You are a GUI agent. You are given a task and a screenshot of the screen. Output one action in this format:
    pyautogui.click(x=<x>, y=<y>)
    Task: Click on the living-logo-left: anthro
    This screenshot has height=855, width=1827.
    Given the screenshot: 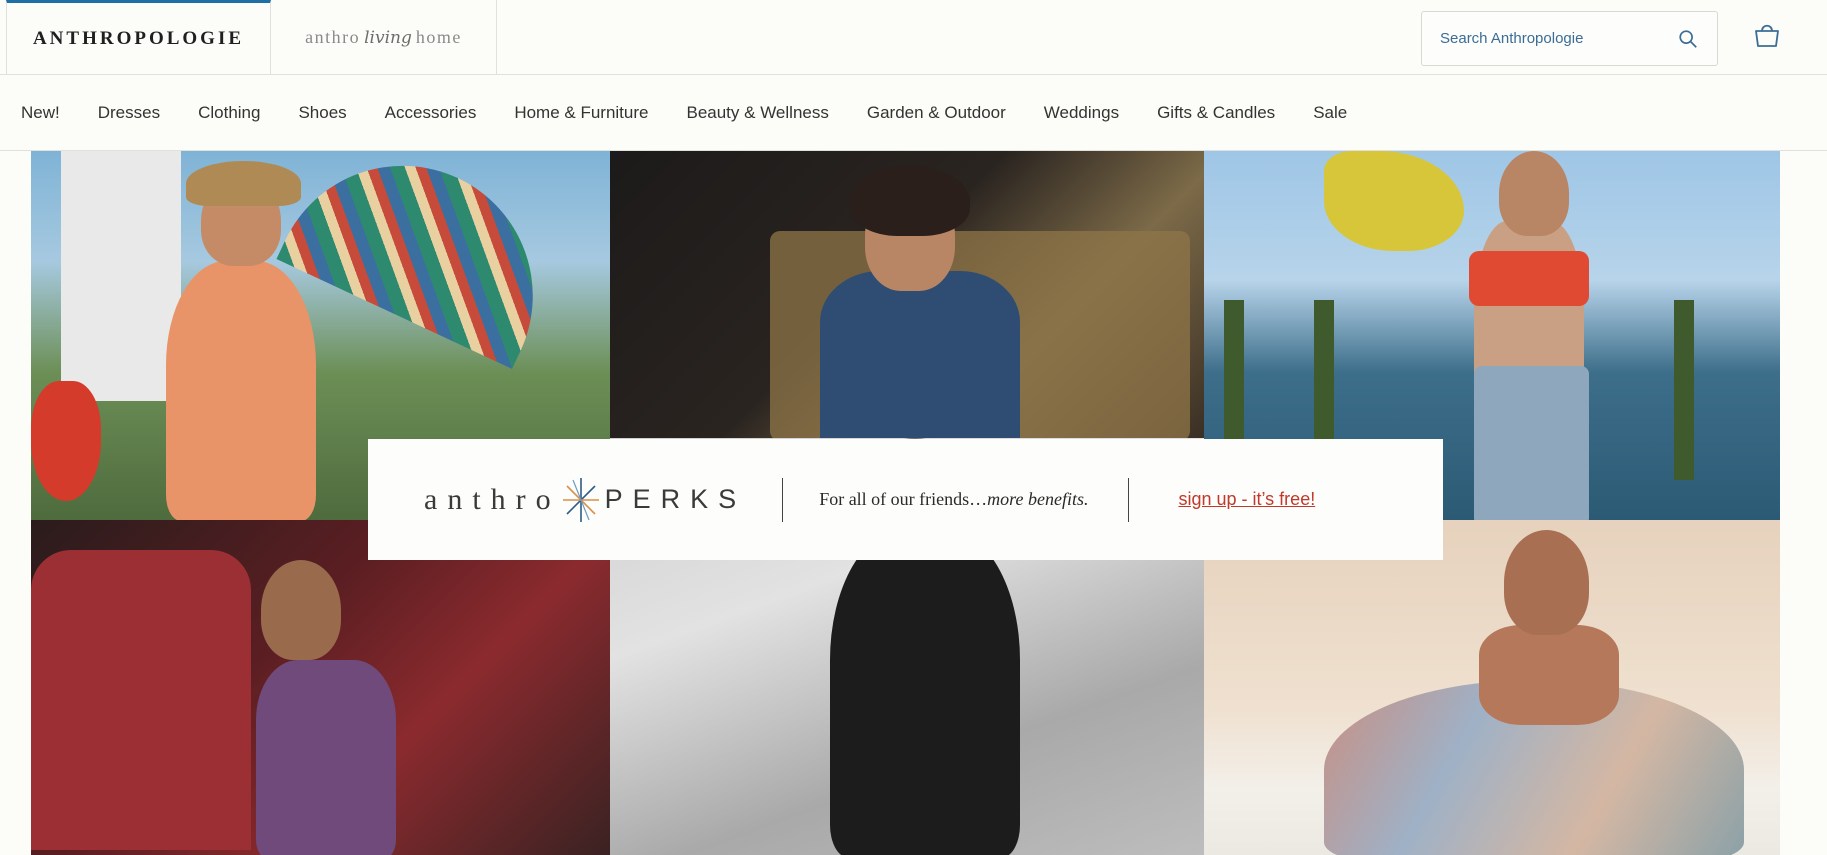 What is the action you would take?
    pyautogui.click(x=333, y=37)
    